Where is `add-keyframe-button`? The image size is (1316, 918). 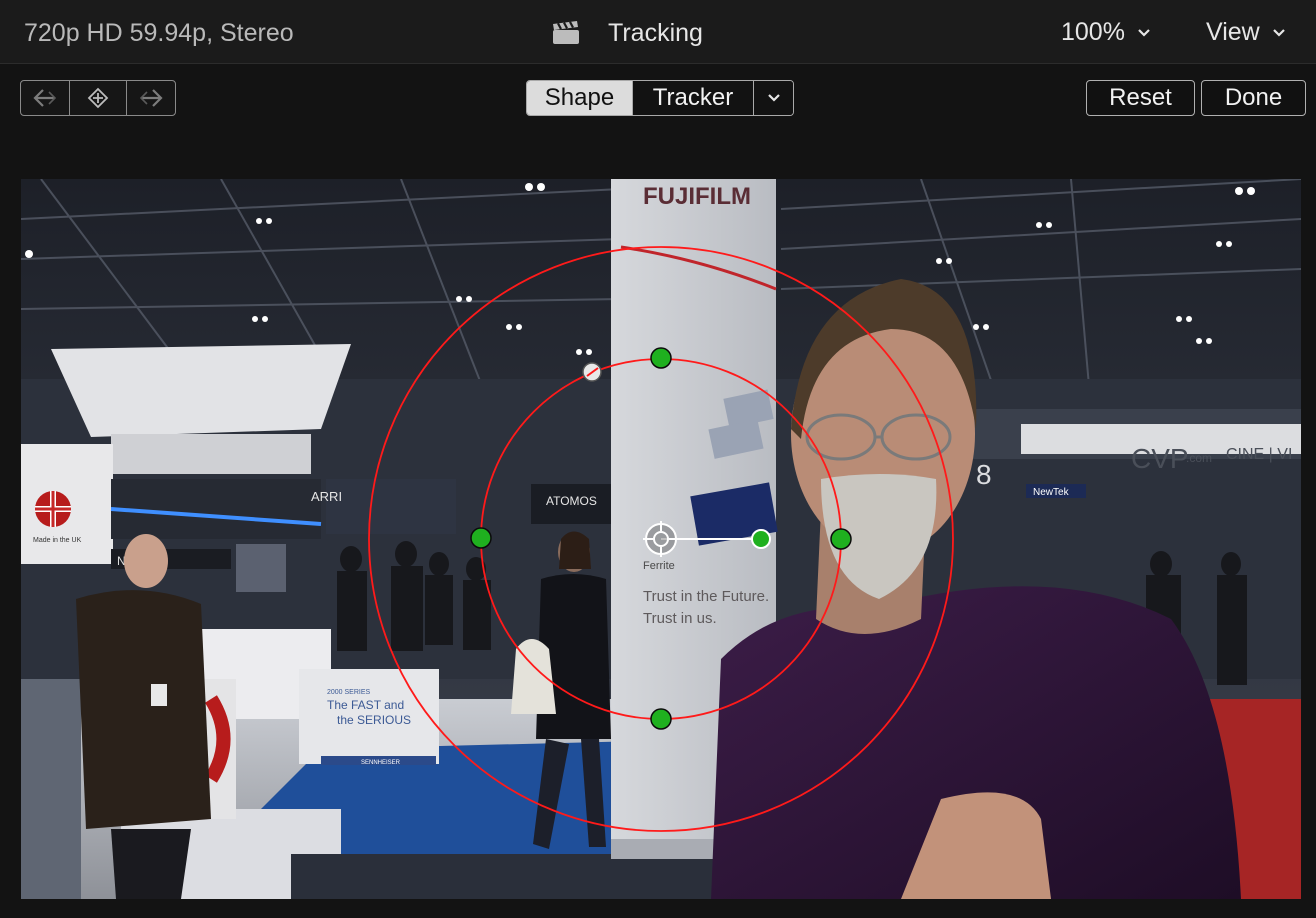
add-keyframe-button is located at coordinates (98, 98).